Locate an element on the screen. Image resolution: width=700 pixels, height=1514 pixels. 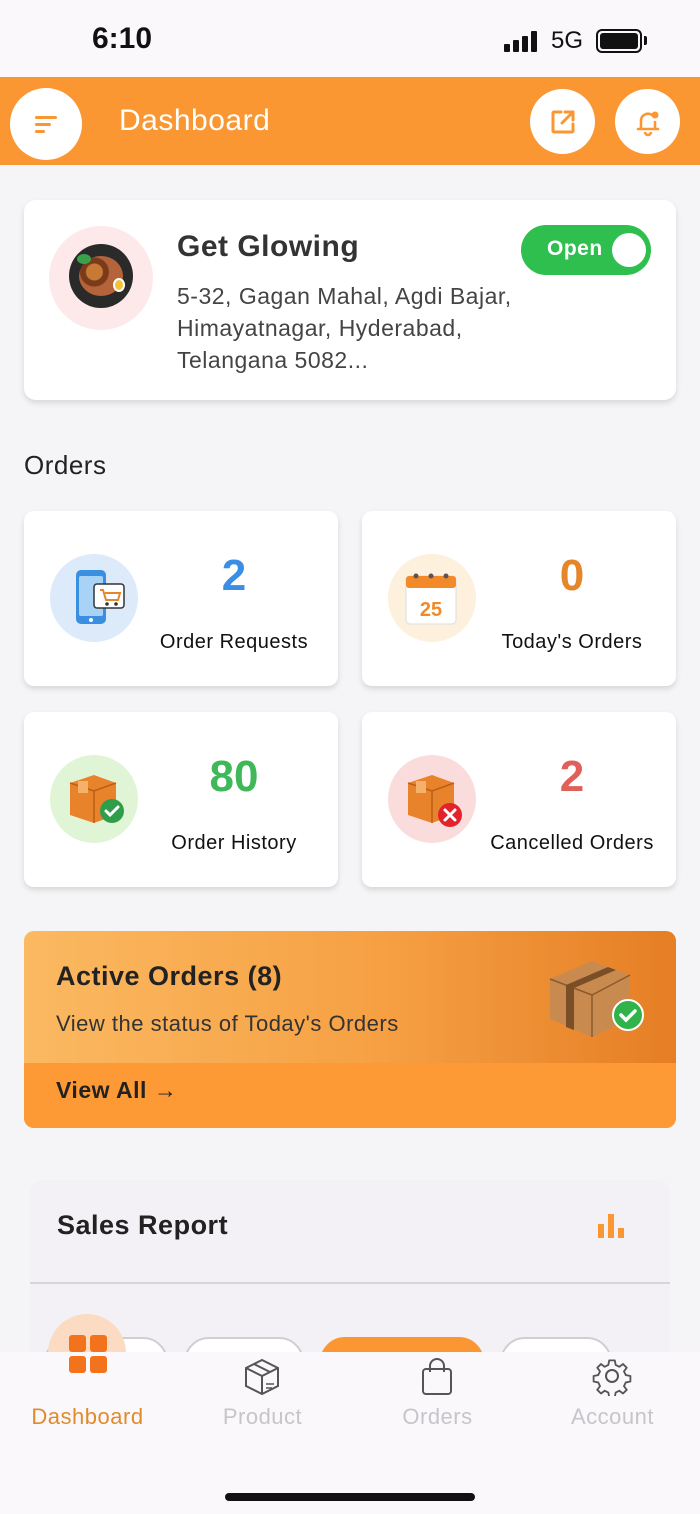
open-status-toggle: Open is located at coordinates (586, 250).